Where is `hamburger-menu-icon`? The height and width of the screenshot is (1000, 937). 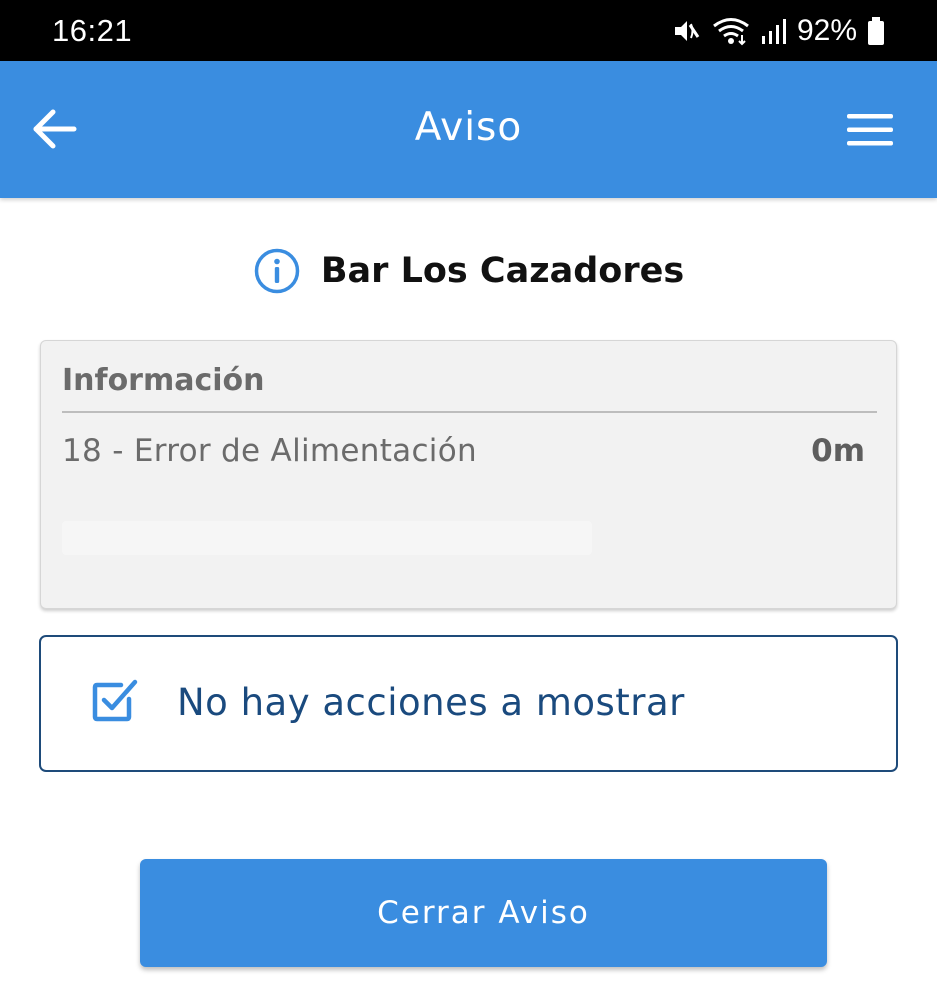 hamburger-menu-icon is located at coordinates (870, 130).